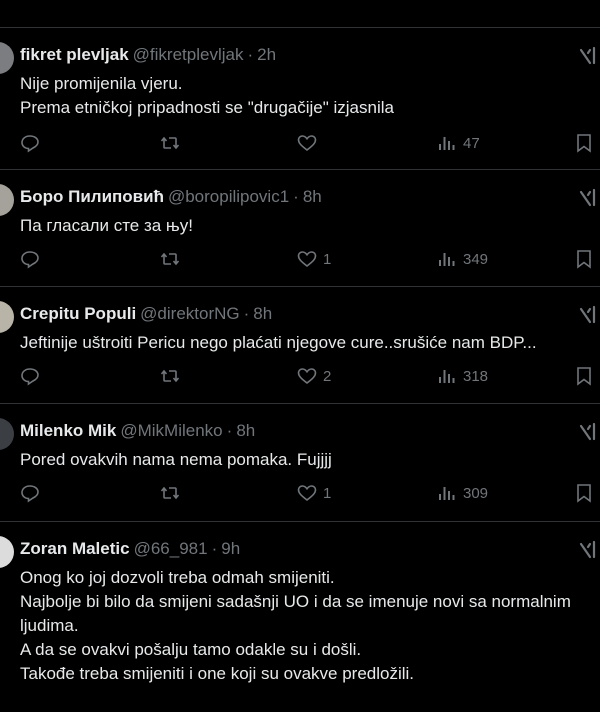  Describe the element at coordinates (68, 430) in the screenshot. I see `display-name: Milenko Mik` at that location.